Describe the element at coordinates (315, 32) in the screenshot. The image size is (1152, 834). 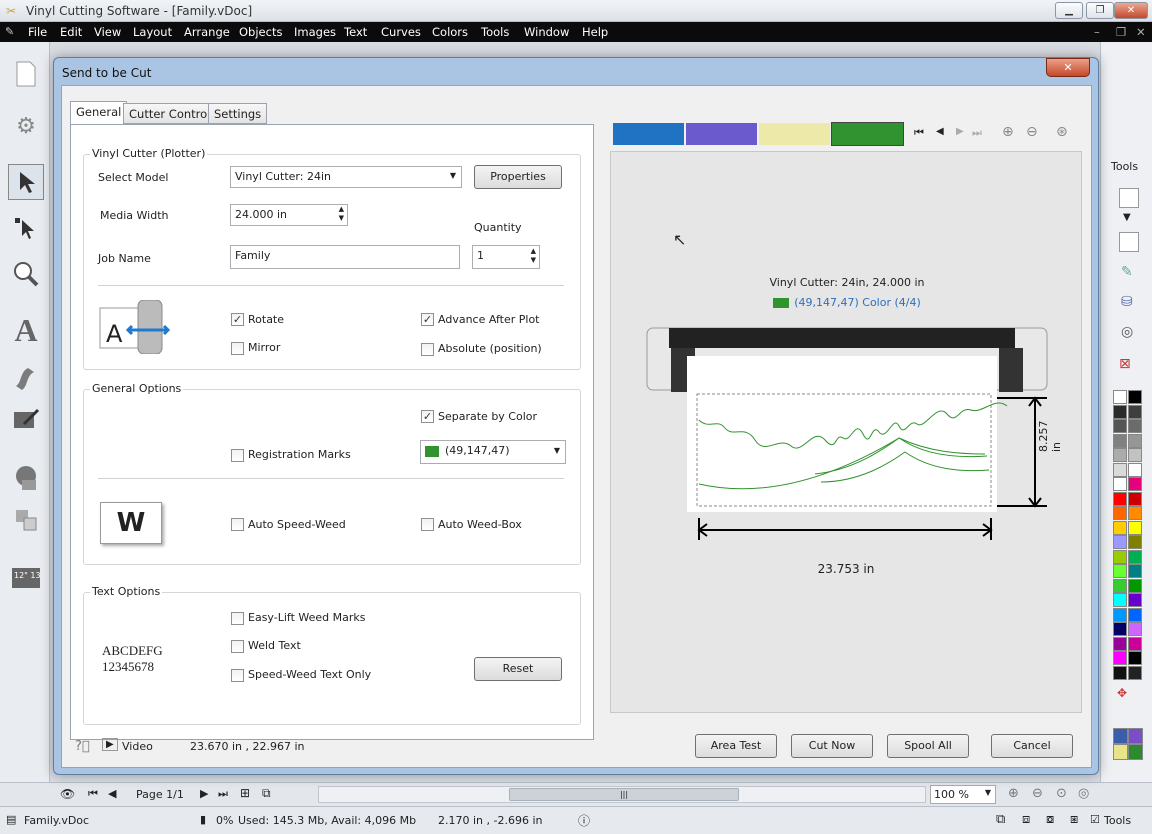
I see `menu-images: Images` at that location.